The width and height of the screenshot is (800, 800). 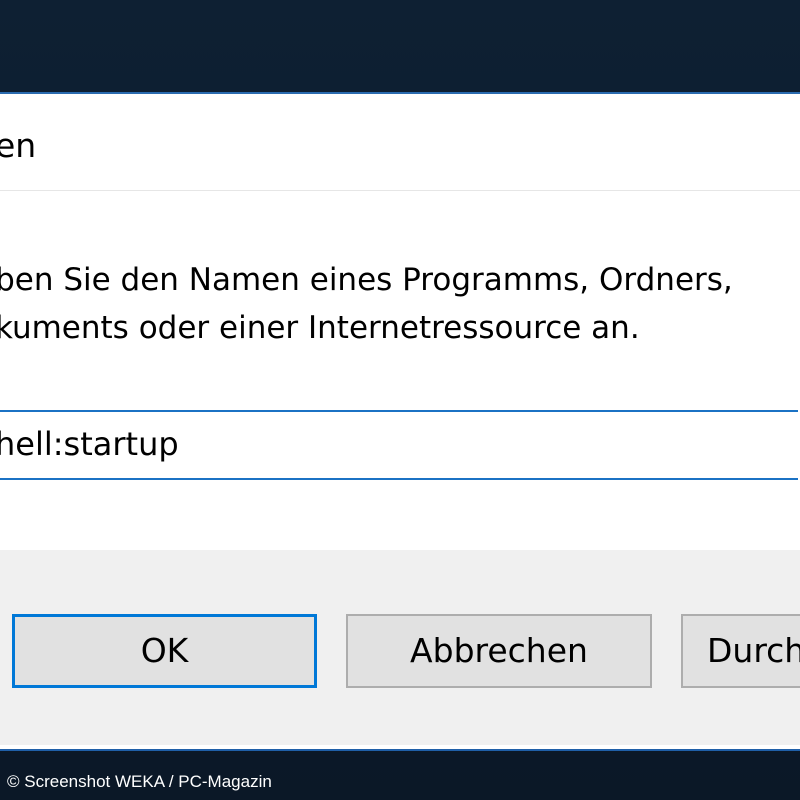 I want to click on open-input-value: hell:startup, so click(x=89, y=444).